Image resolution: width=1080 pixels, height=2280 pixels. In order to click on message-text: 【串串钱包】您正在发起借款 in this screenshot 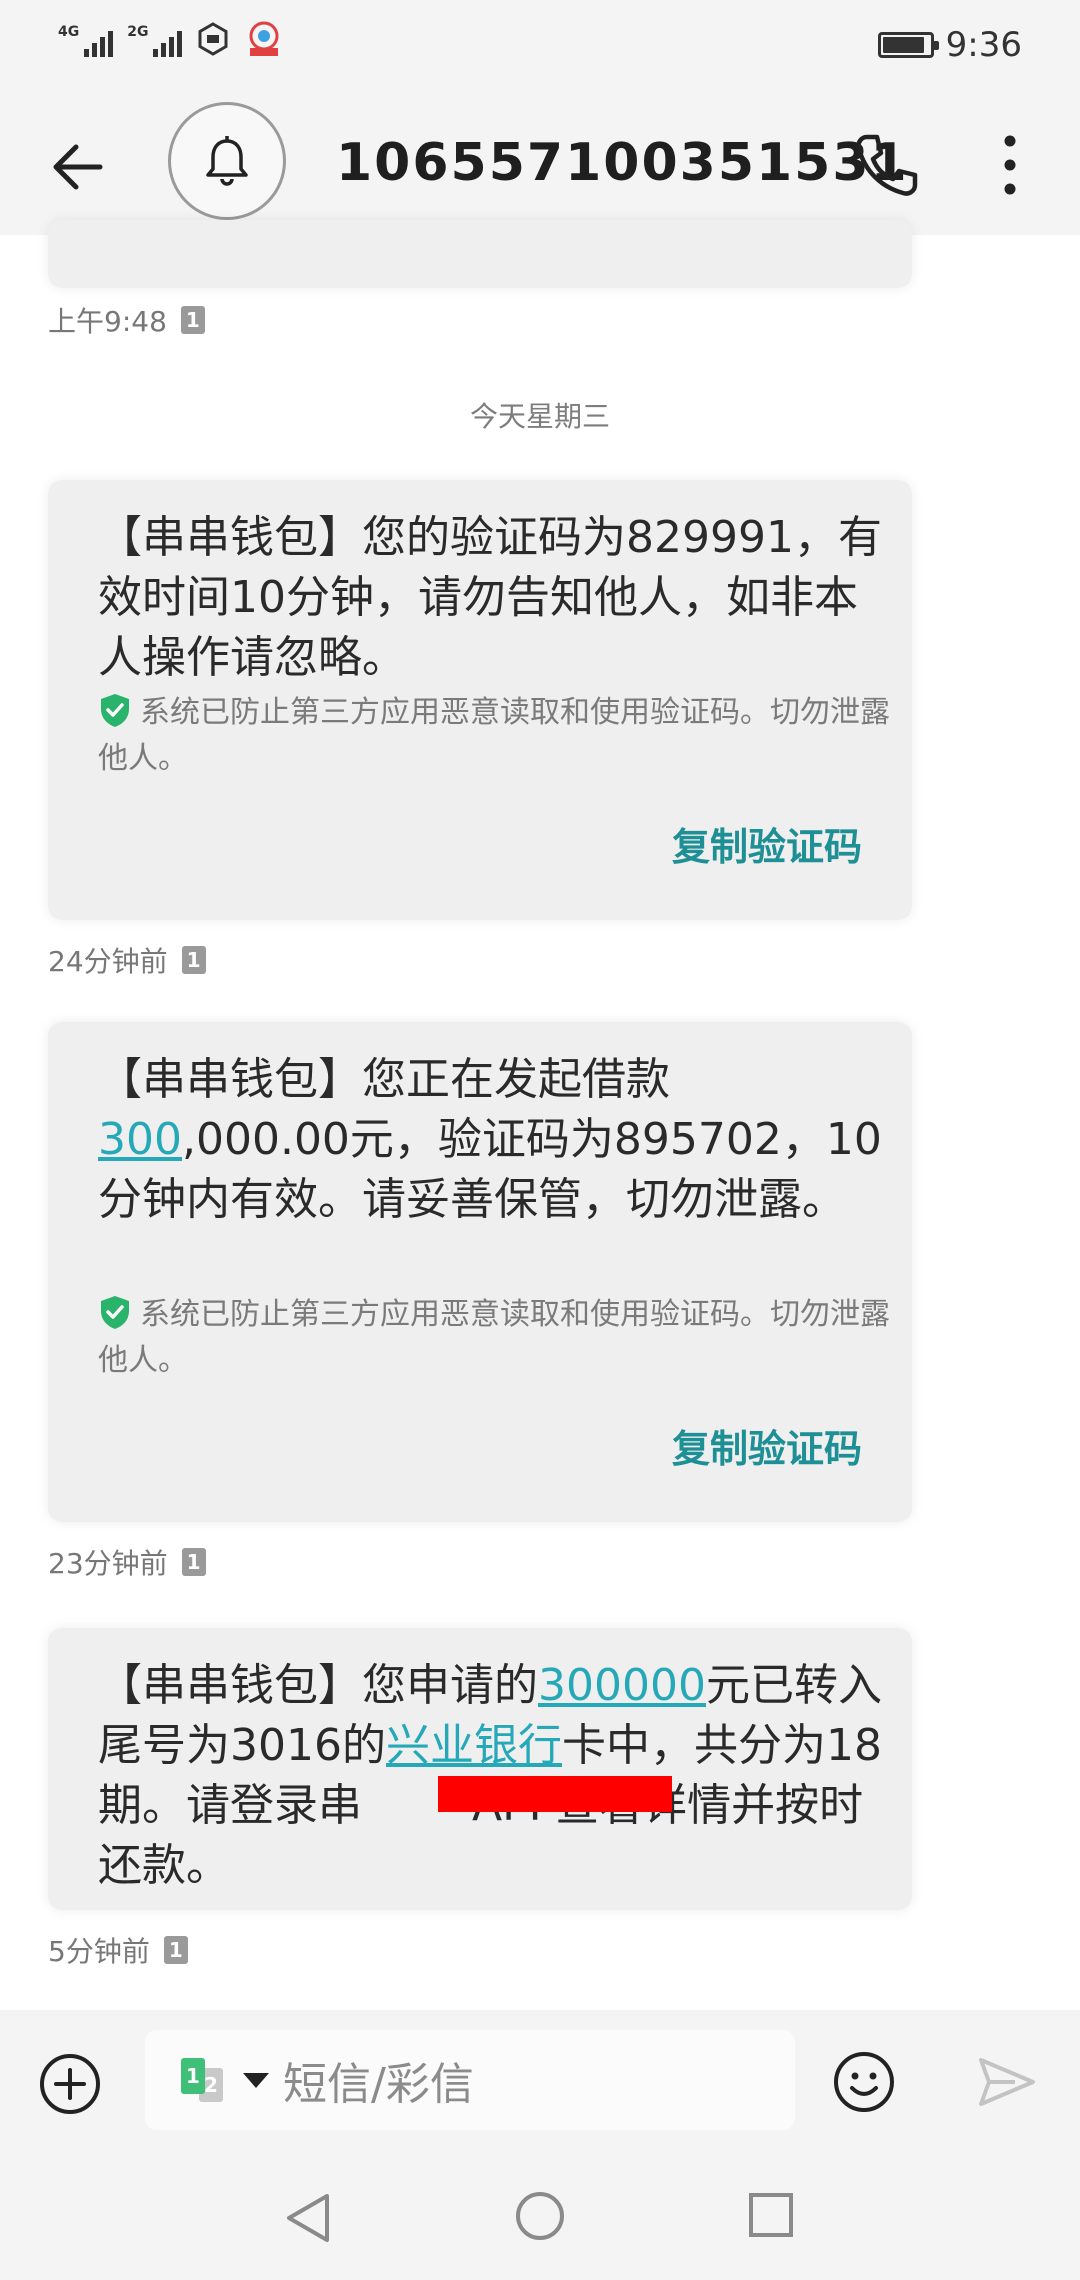, I will do `click(384, 1079)`.